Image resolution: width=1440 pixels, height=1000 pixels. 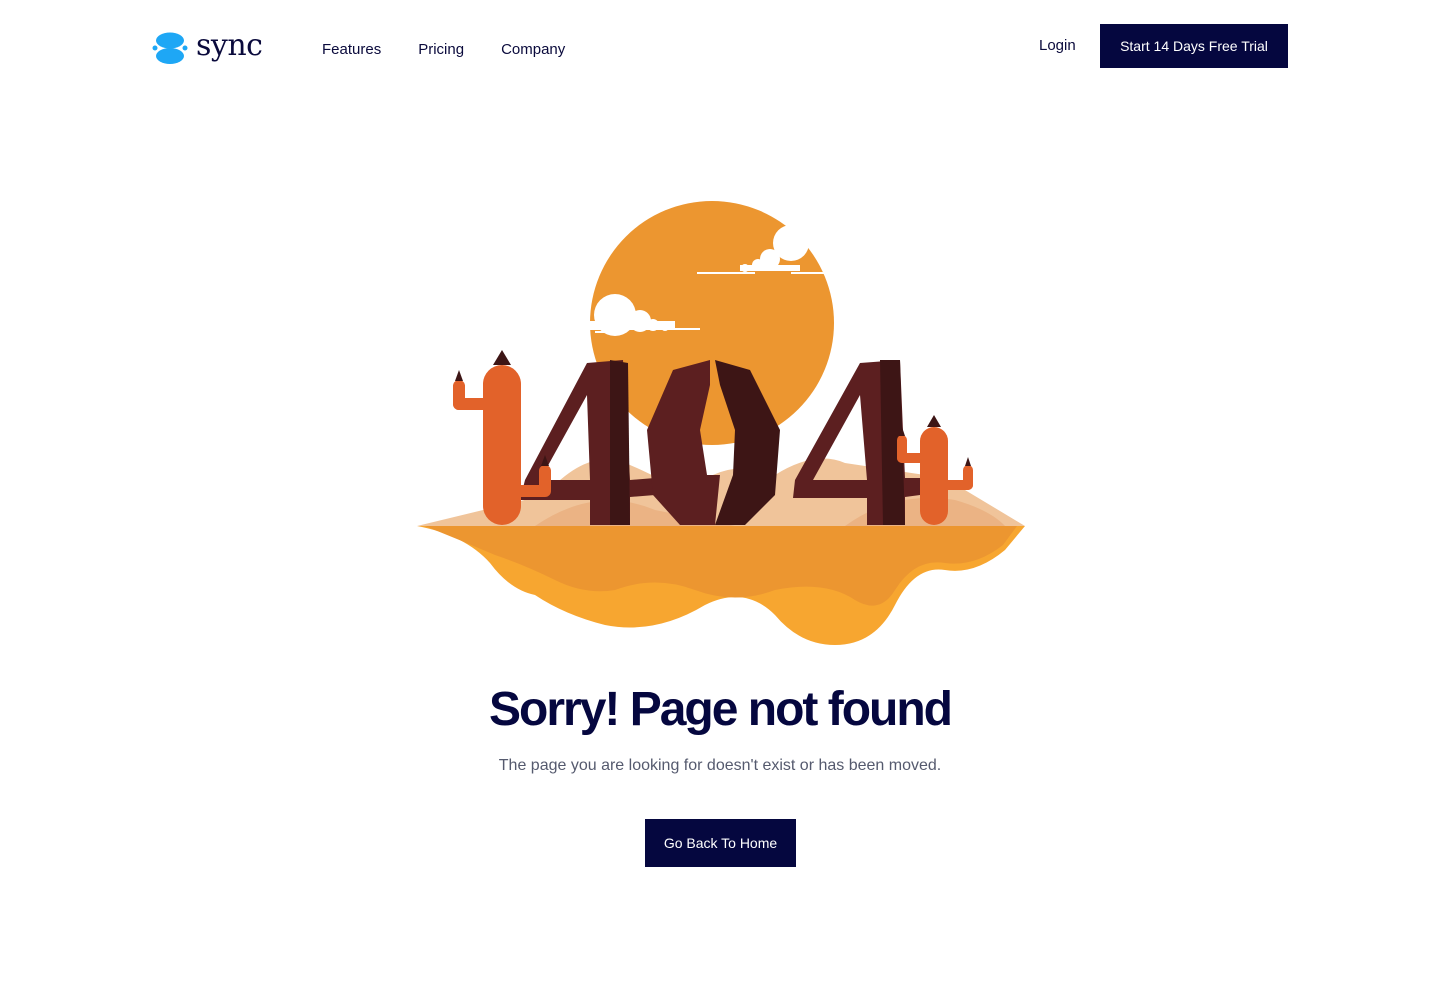 I want to click on nav-pricing: Pricing, so click(x=441, y=50).